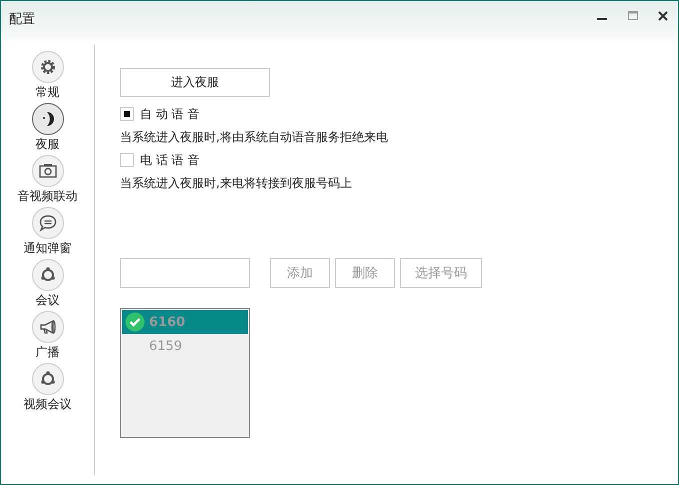 This screenshot has height=485, width=679. I want to click on sidebar-item: 通知弹窗, so click(48, 231).